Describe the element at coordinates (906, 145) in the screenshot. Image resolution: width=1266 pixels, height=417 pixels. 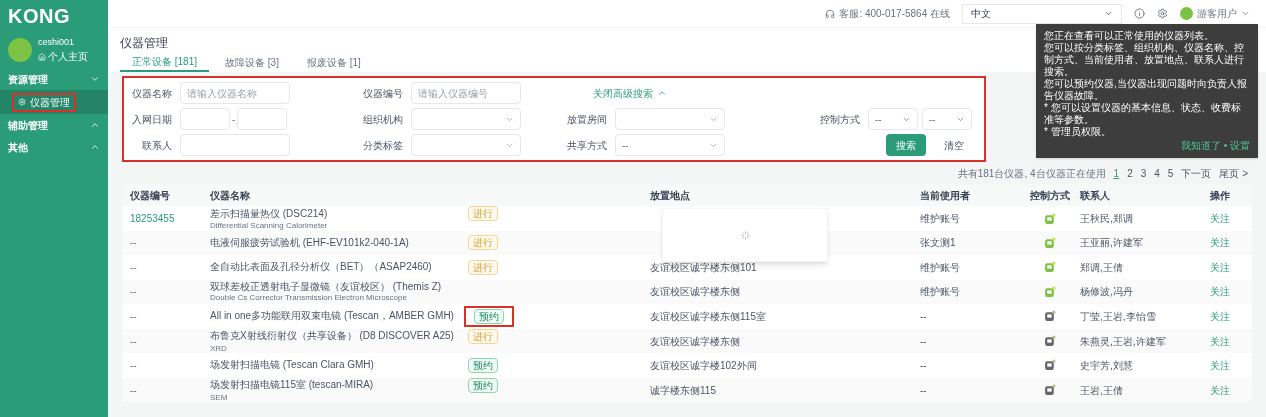
I see `search-button: 搜索` at that location.